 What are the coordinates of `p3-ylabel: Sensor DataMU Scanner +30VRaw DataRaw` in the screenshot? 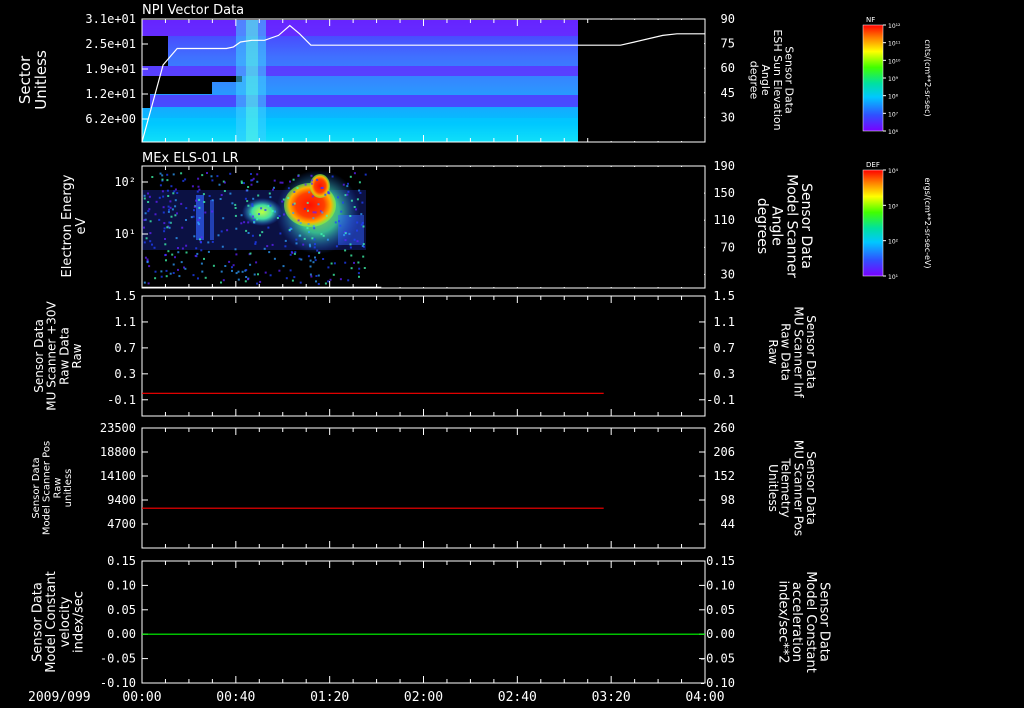 It's located at (58, 356).